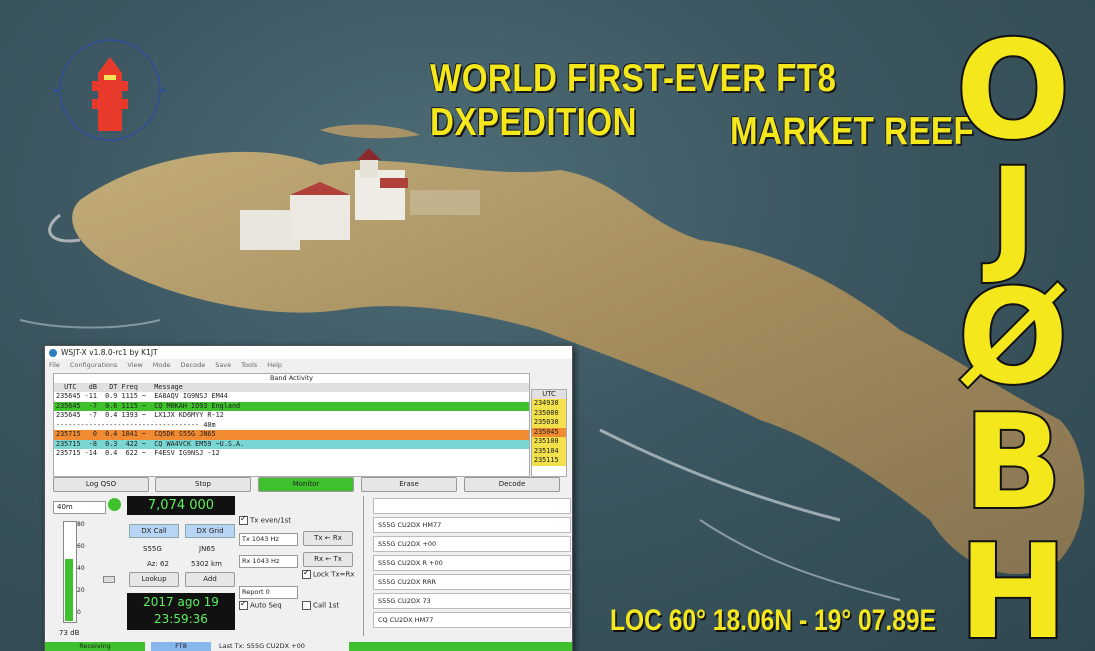  I want to click on band-activity-header: UTC dB DT Freq Message, so click(291, 387).